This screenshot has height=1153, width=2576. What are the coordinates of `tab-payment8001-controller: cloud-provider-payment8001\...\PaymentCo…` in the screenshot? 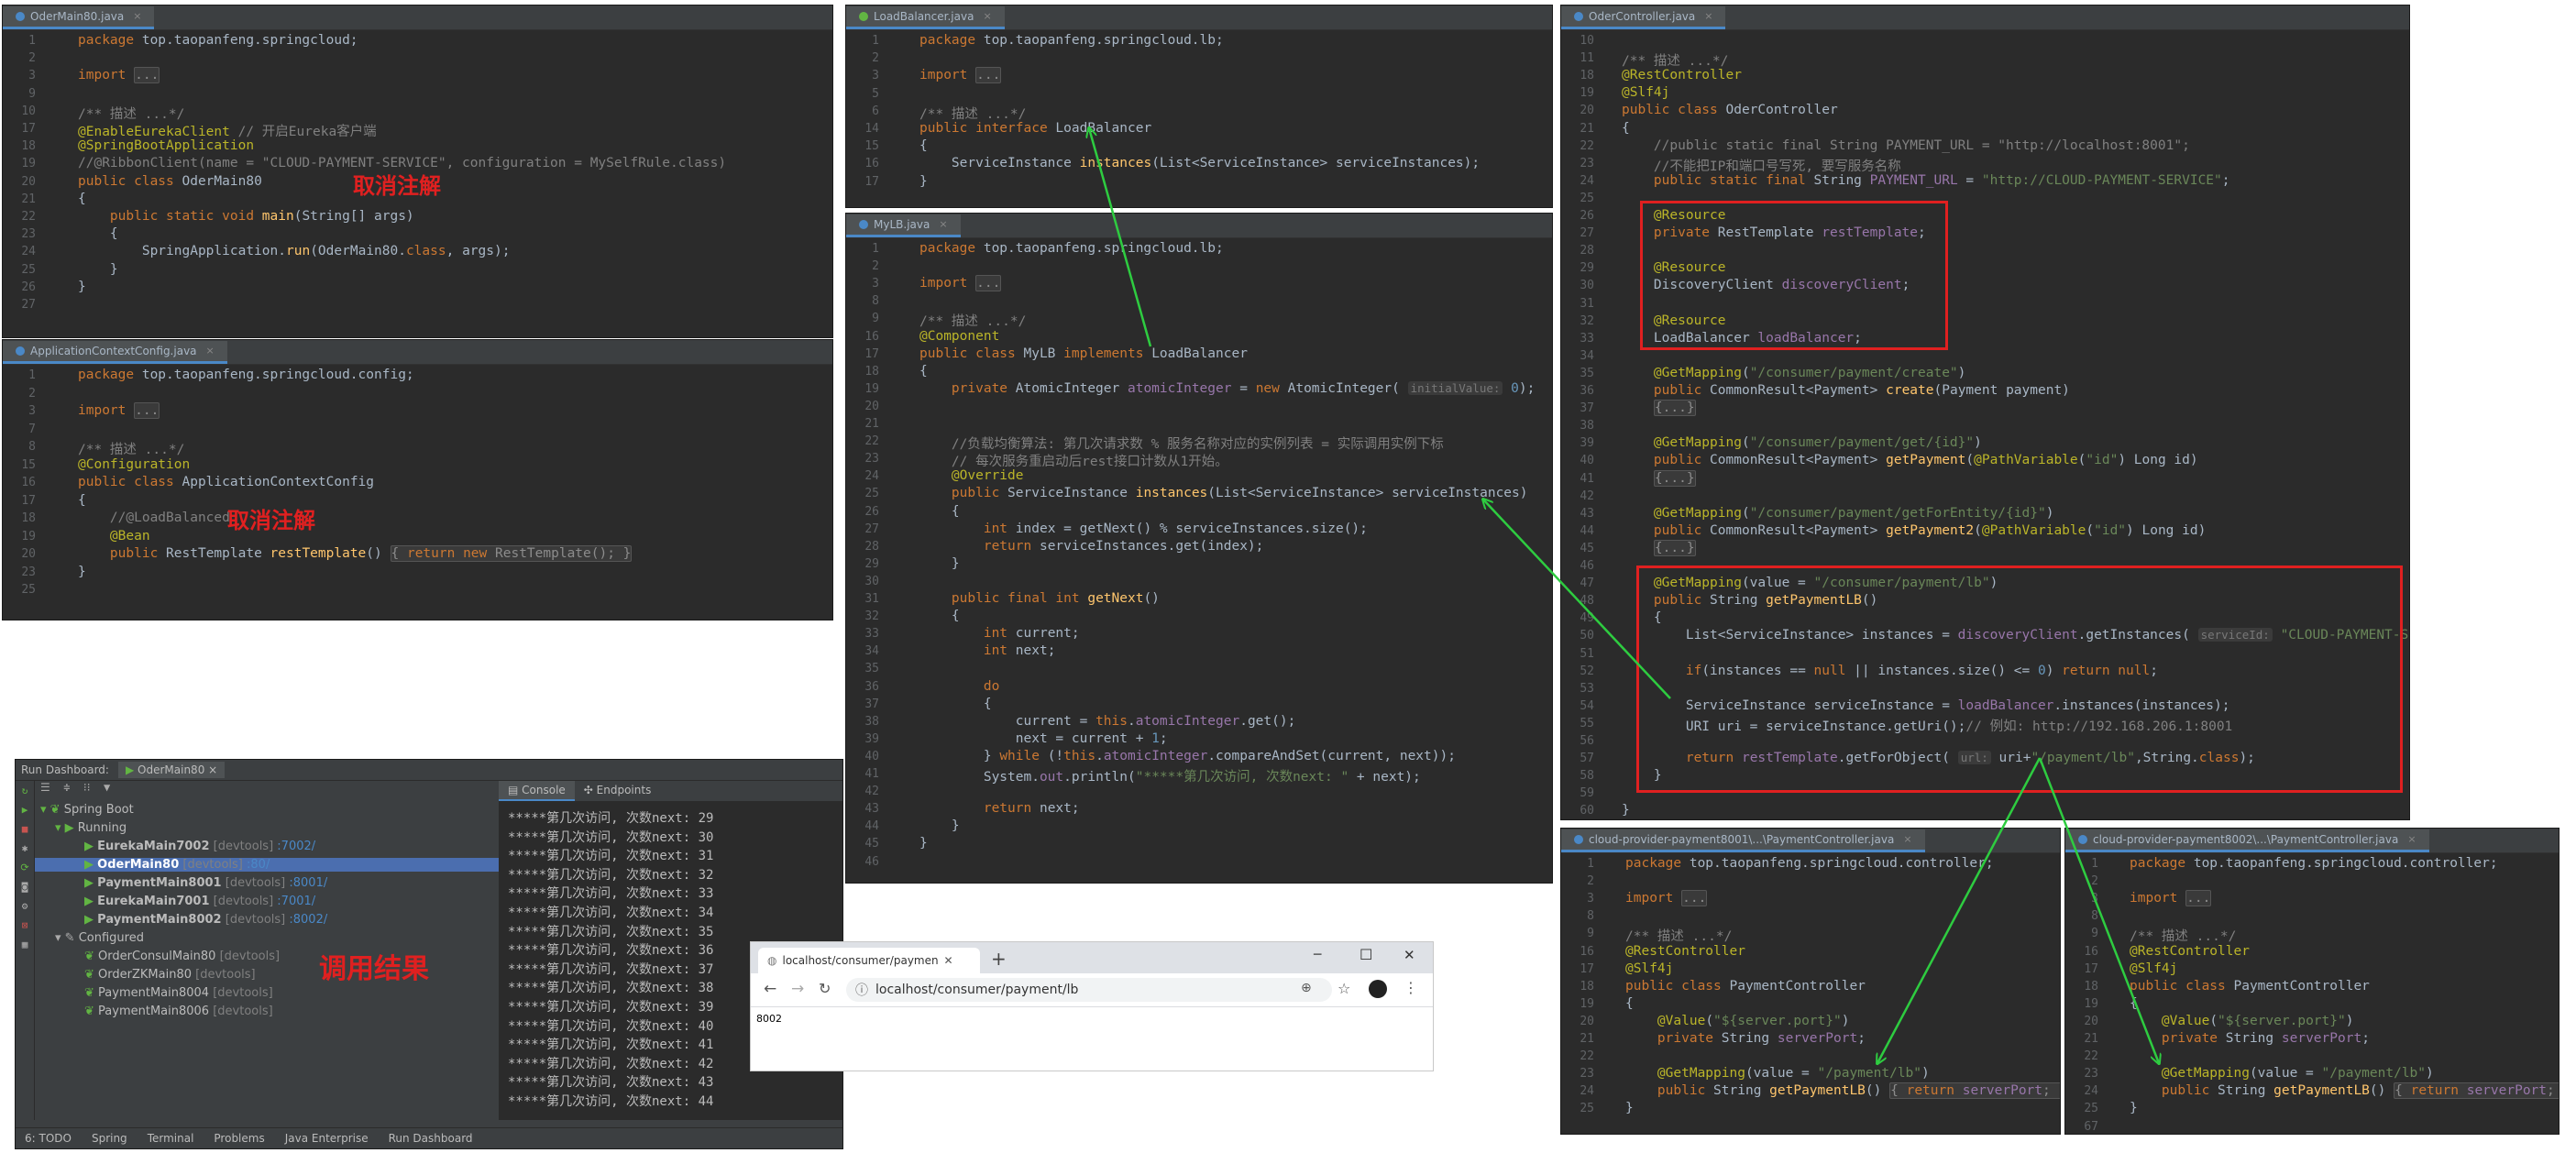 It's located at (1743, 841).